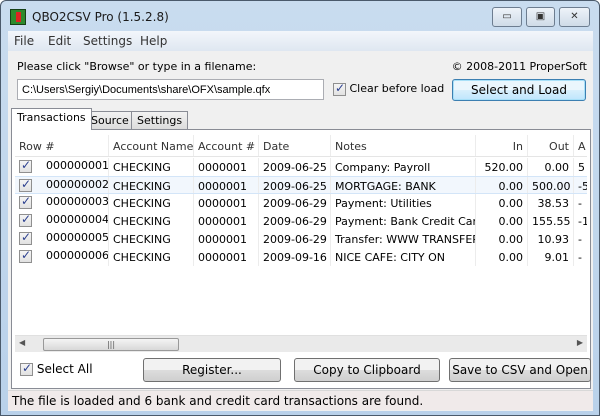  Describe the element at coordinates (580, 221) in the screenshot. I see `cell-amount: -1` at that location.